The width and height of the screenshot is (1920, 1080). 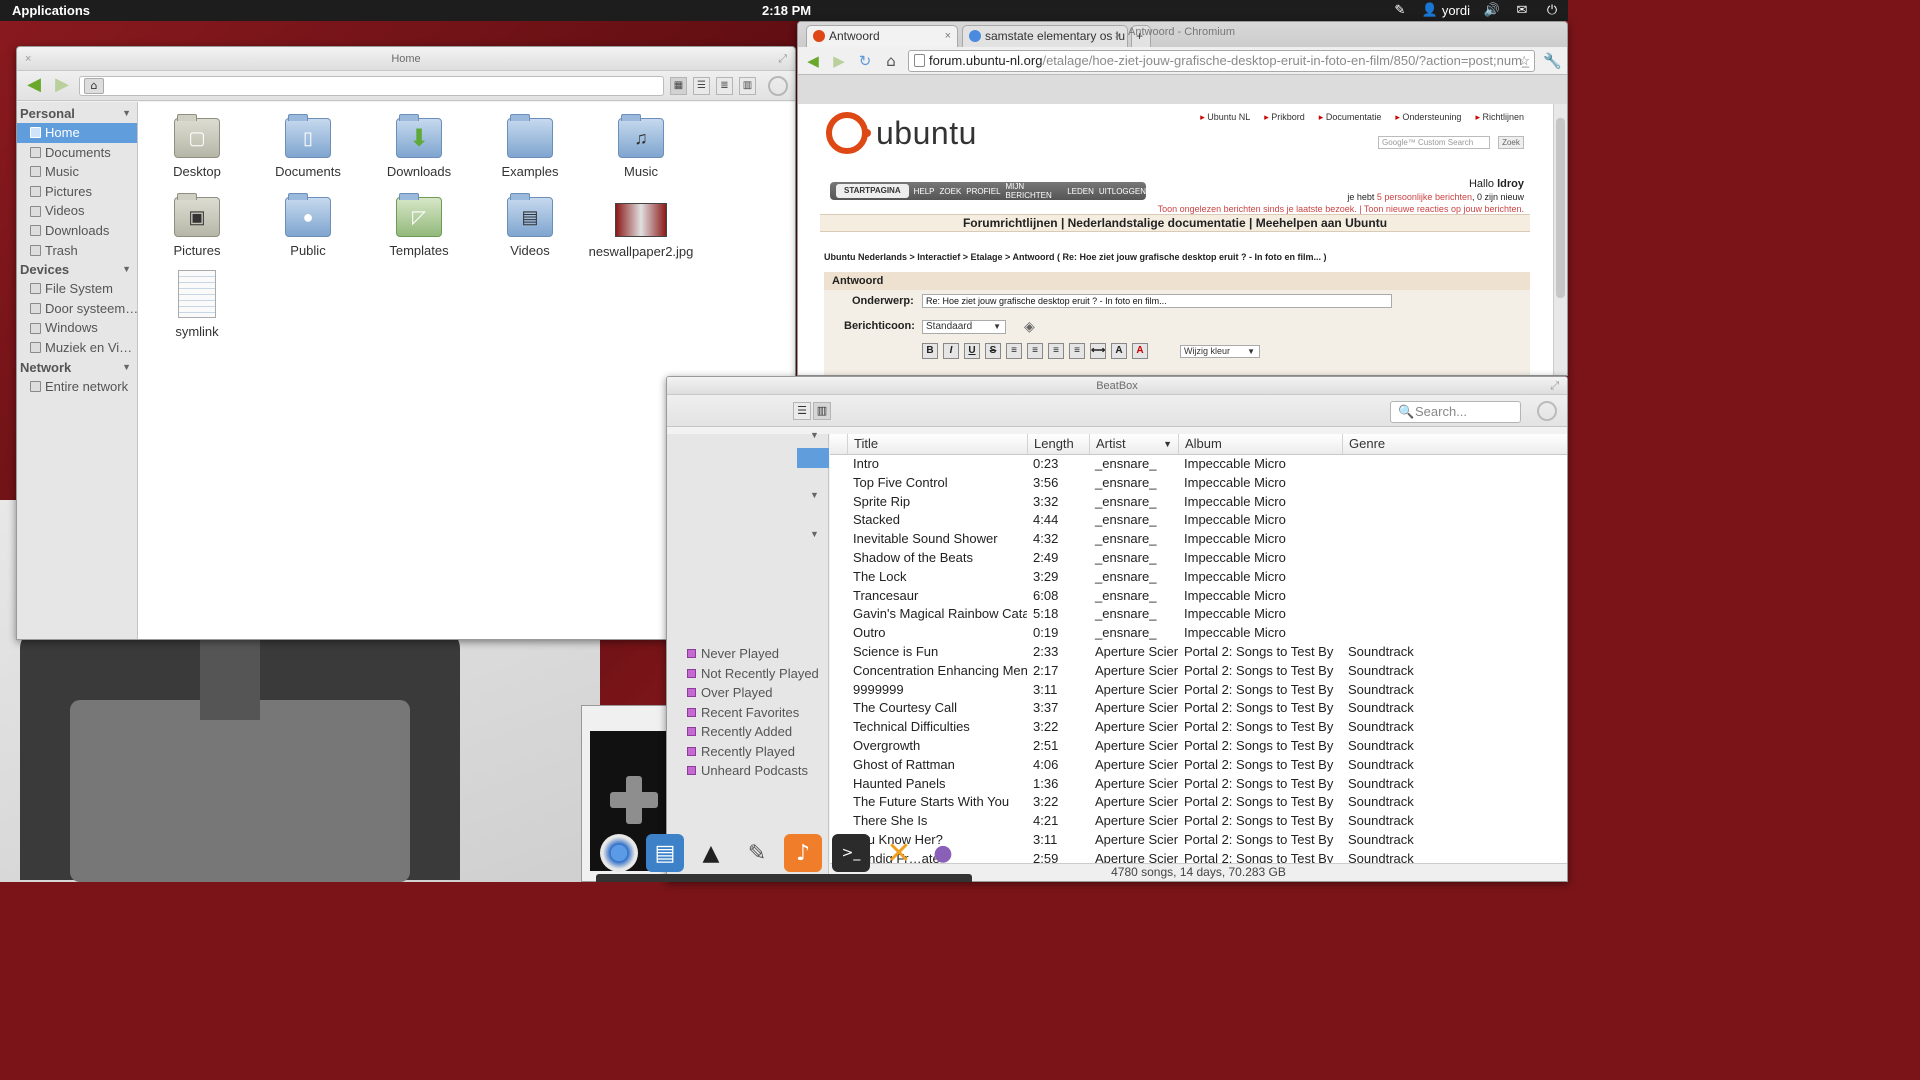 I want to click on volume-icon: 🔊, so click(x=1492, y=10).